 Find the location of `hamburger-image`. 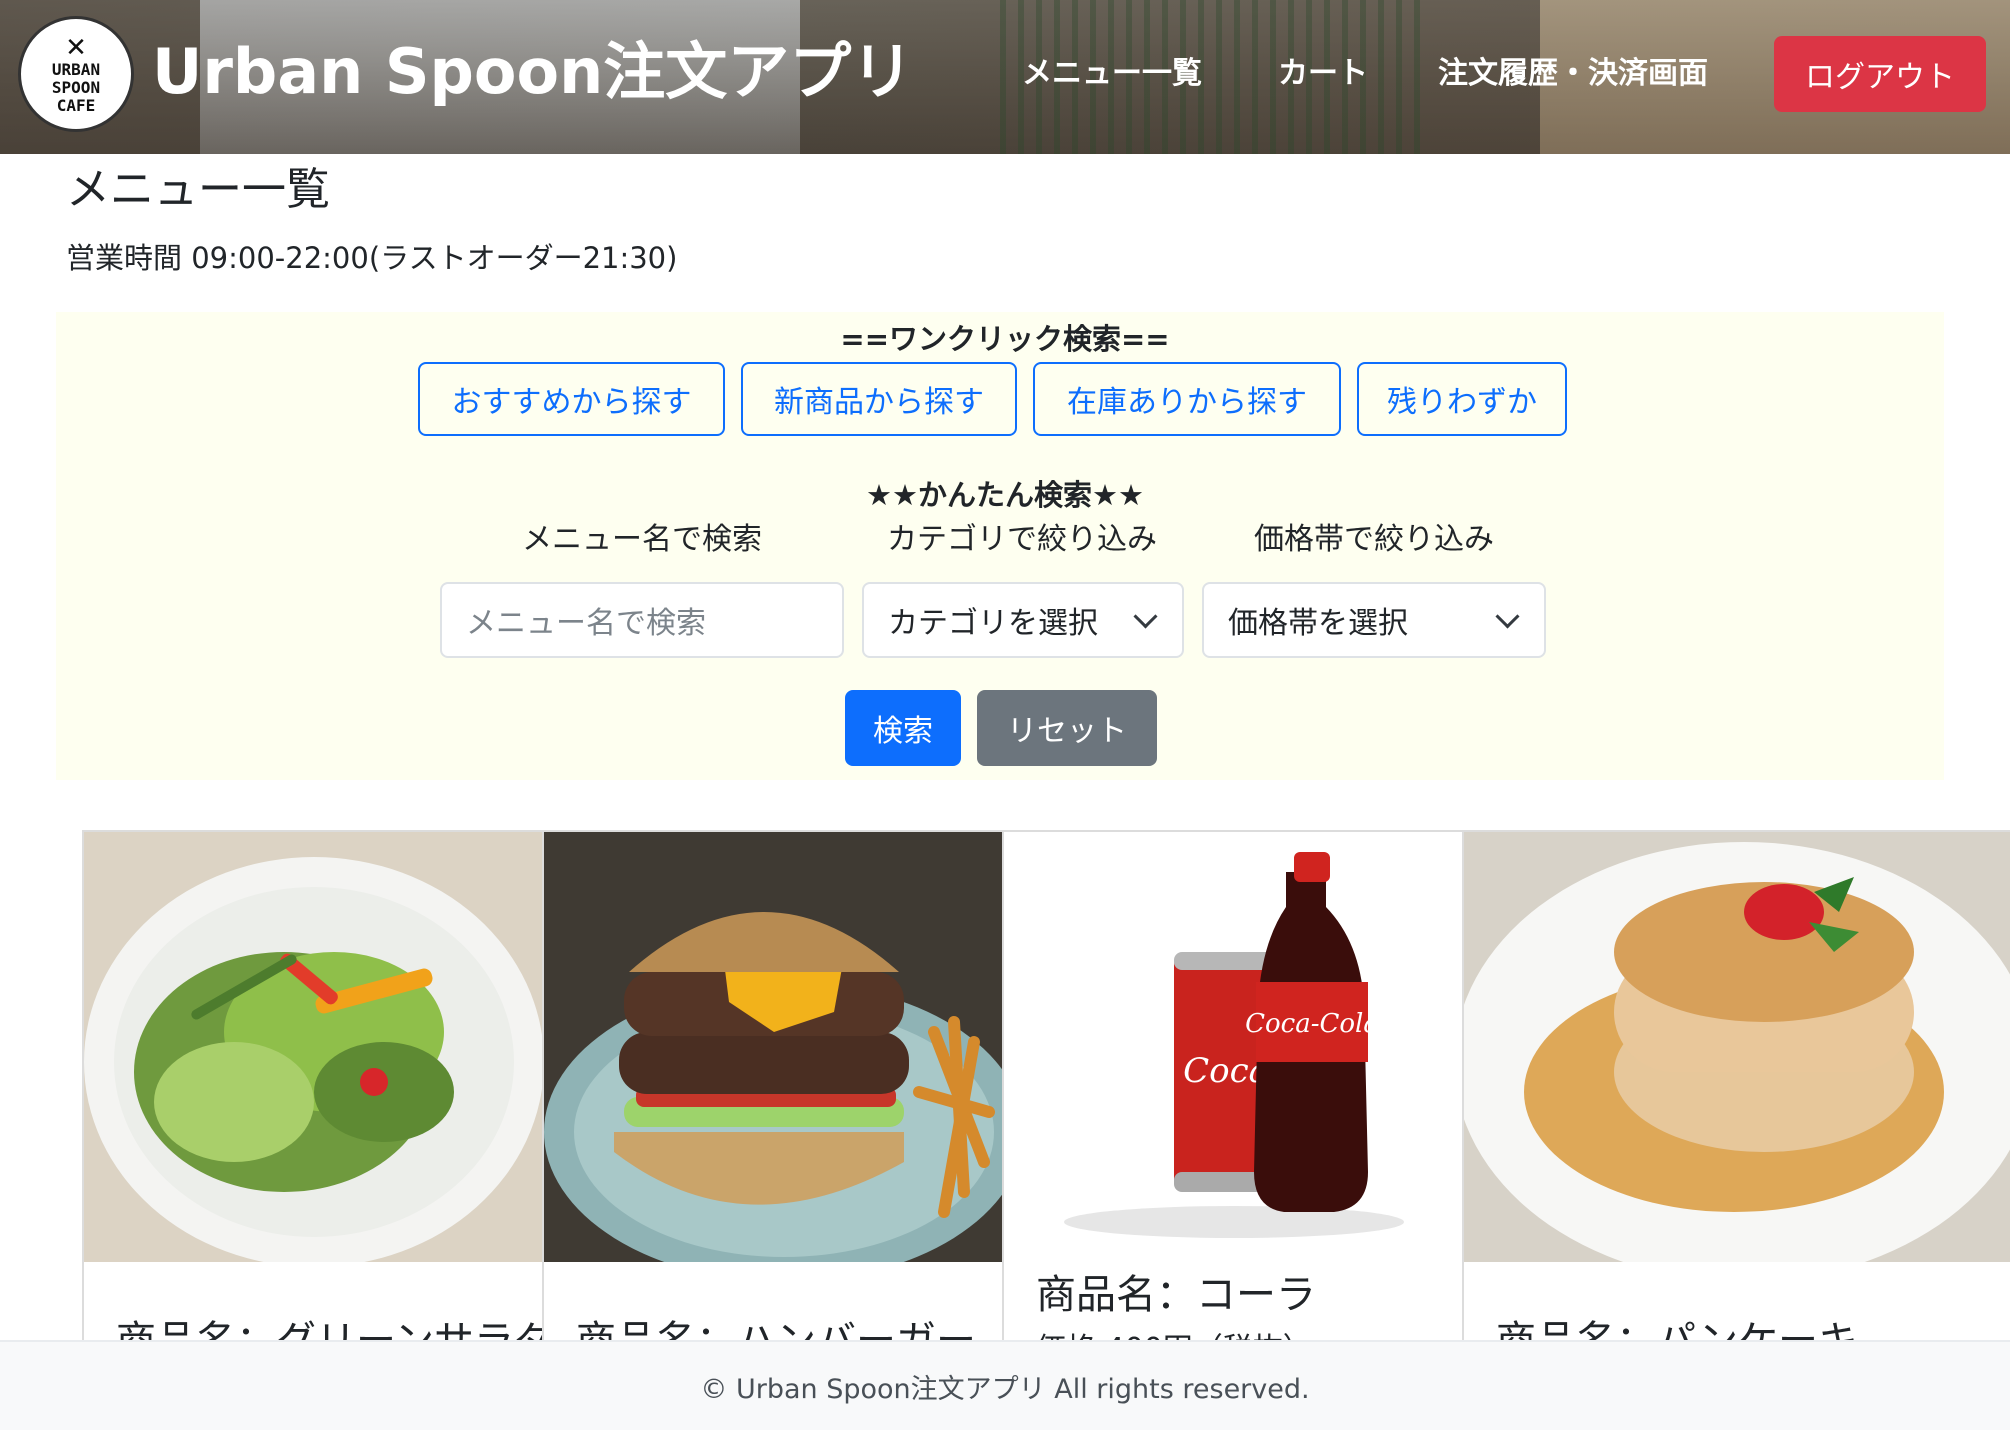

hamburger-image is located at coordinates (773, 1047).